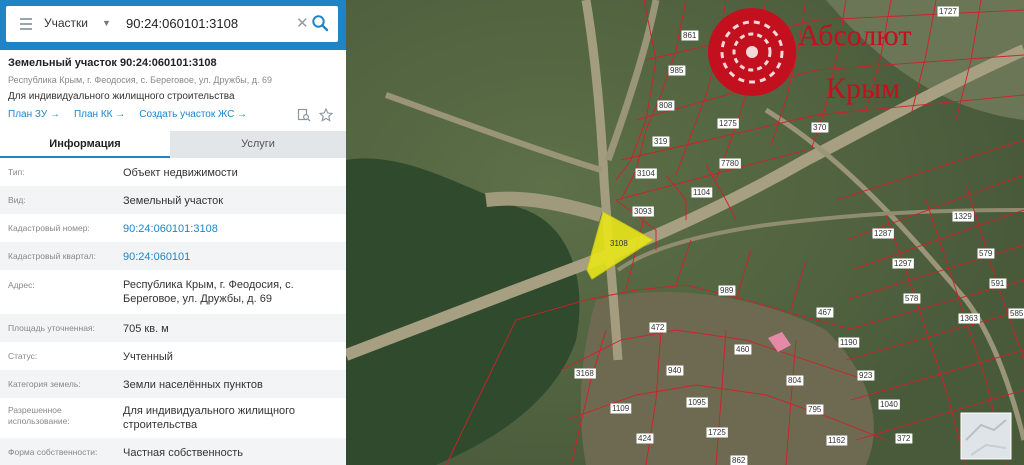 This screenshot has width=1024, height=465. What do you see at coordinates (883, 233) in the screenshot?
I see `parcel-label: 1287` at bounding box center [883, 233].